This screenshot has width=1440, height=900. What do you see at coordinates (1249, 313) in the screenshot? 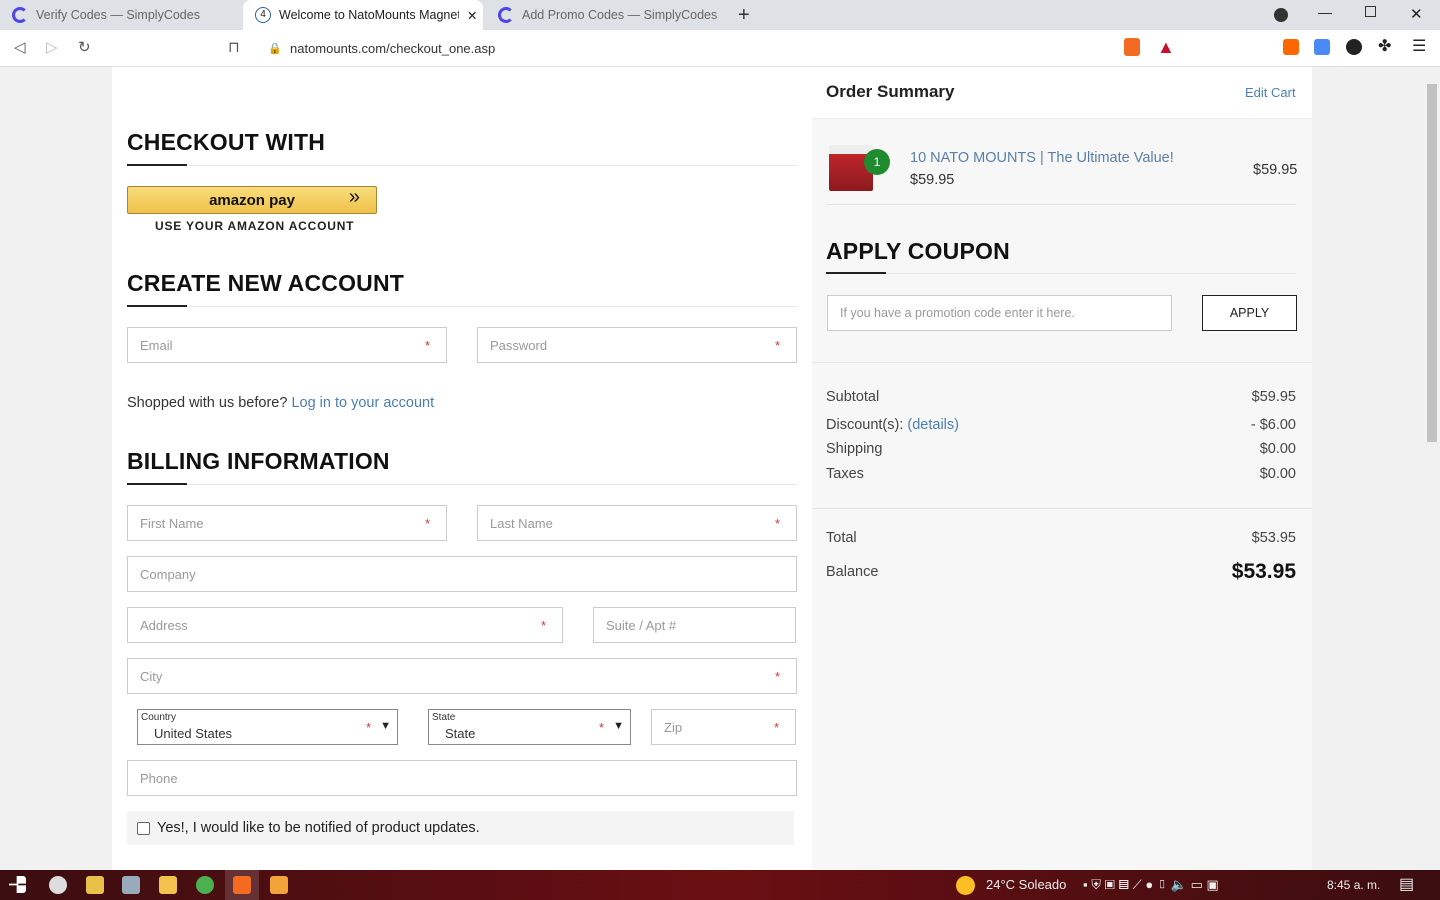
I see `apply-coupon-button: APPLY` at bounding box center [1249, 313].